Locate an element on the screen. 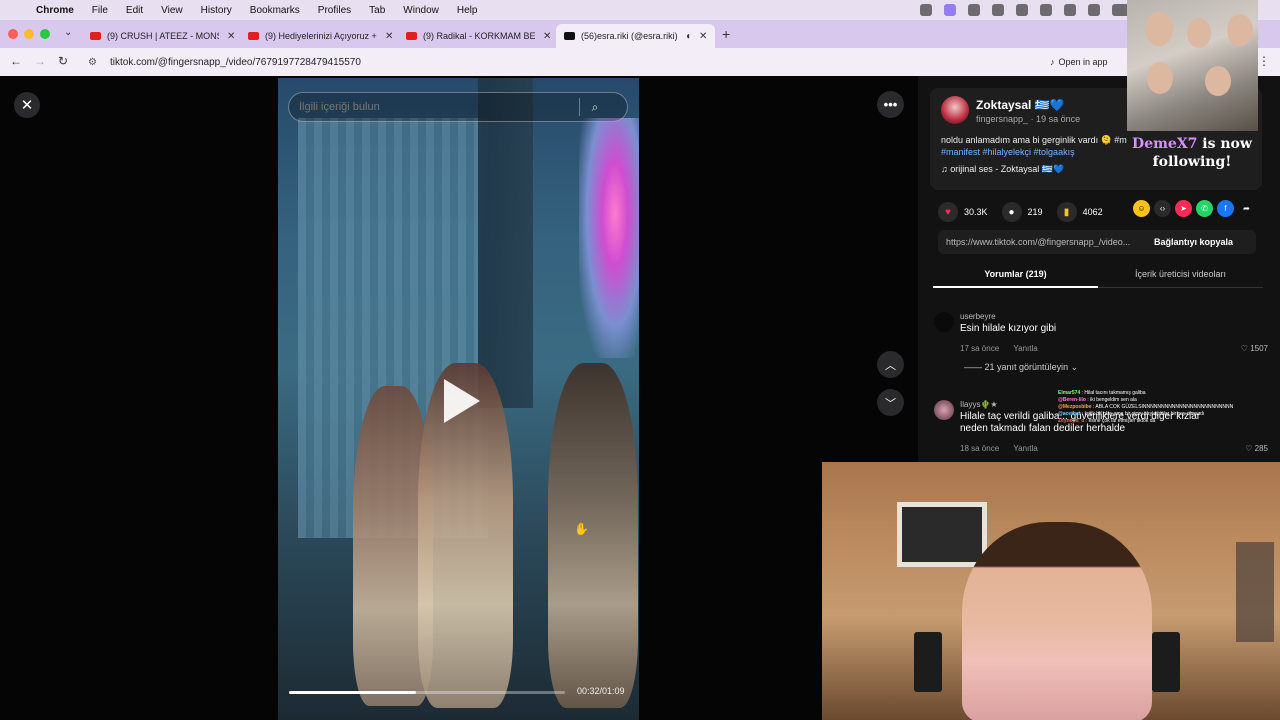 This screenshot has height=720, width=1280. input-icon is located at coordinates (1046, 10).